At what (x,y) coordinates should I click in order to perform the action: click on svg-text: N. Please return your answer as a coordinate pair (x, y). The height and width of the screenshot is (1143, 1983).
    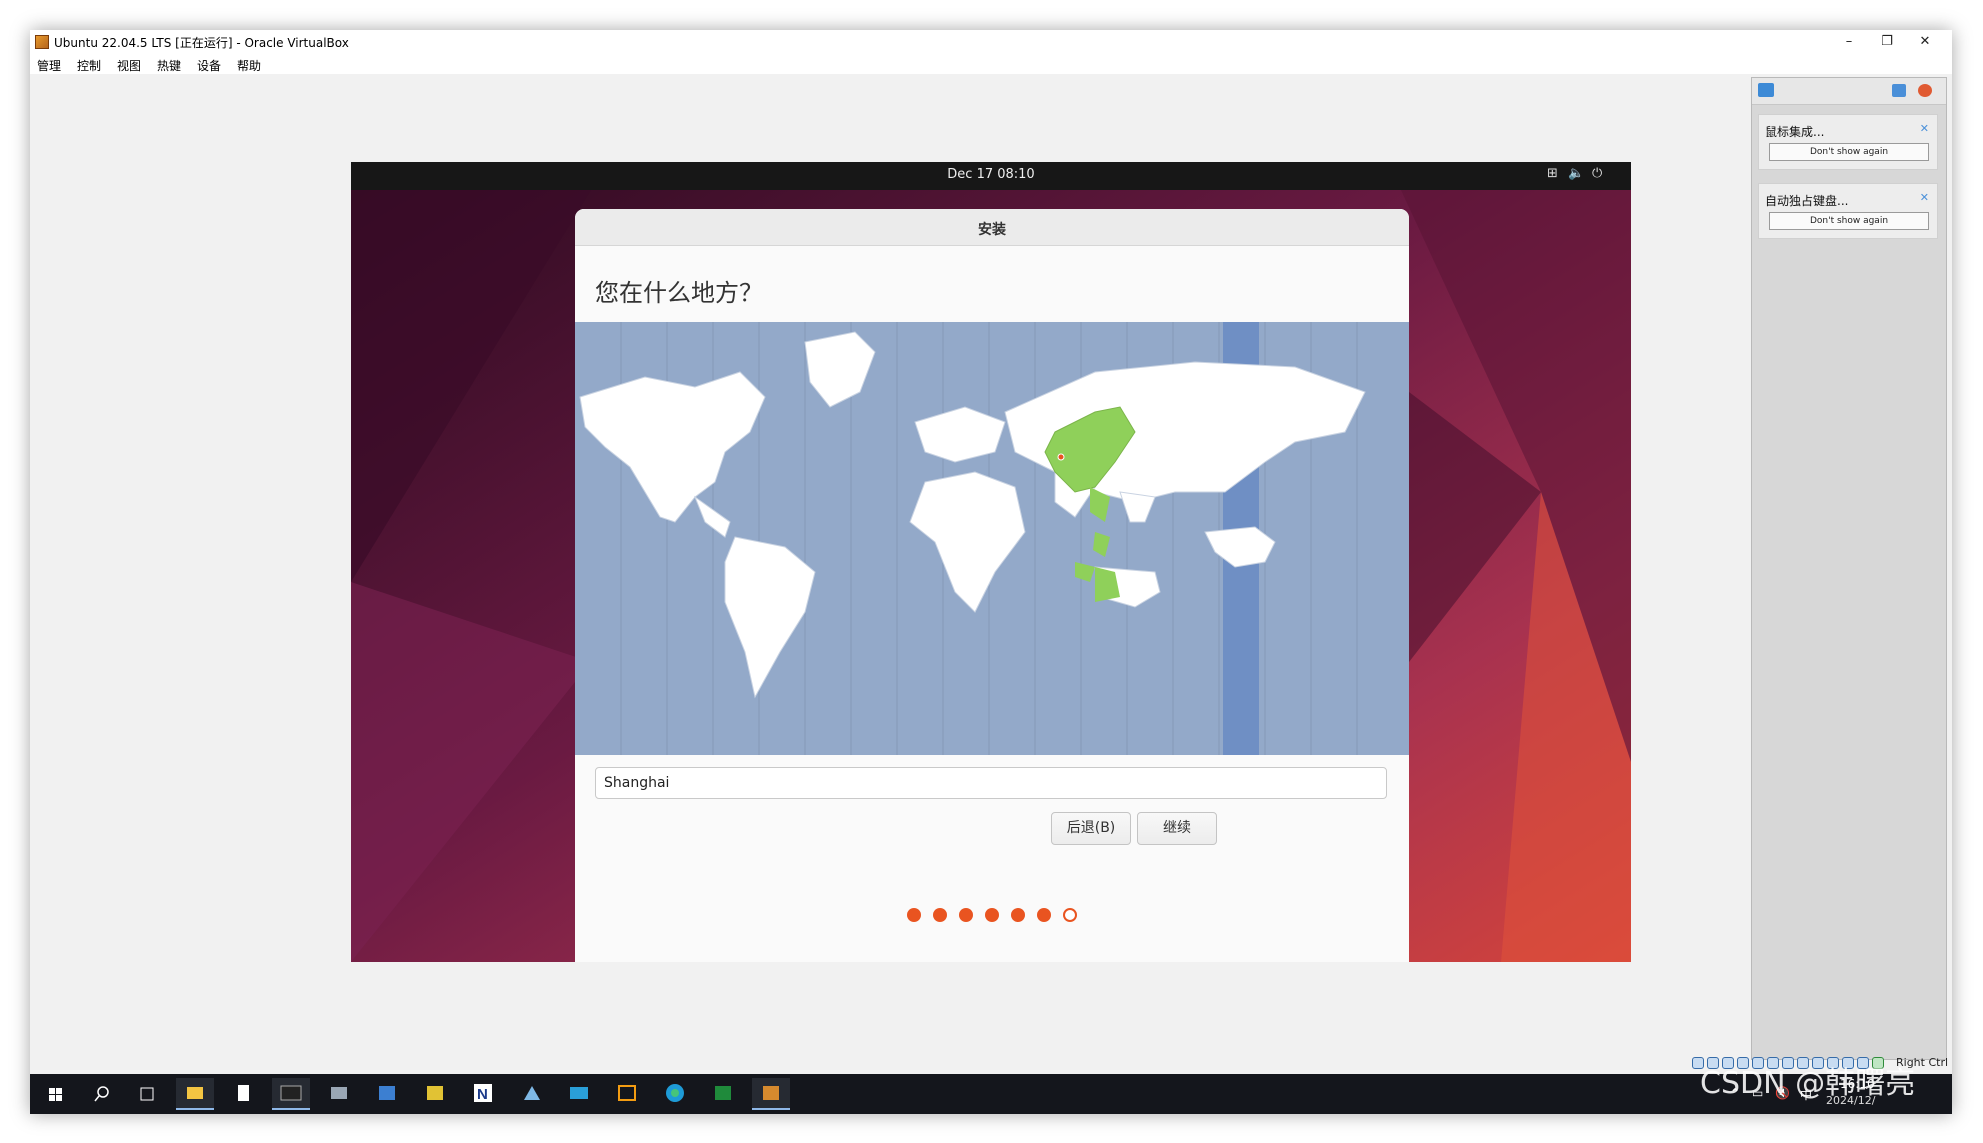
    Looking at the image, I should click on (482, 1094).